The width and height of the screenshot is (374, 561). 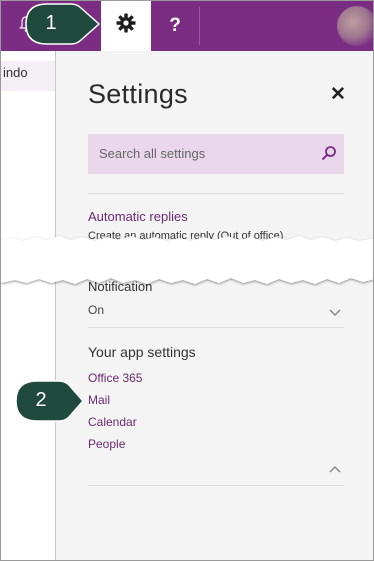 What do you see at coordinates (335, 467) in the screenshot?
I see `chevron-up-icon` at bounding box center [335, 467].